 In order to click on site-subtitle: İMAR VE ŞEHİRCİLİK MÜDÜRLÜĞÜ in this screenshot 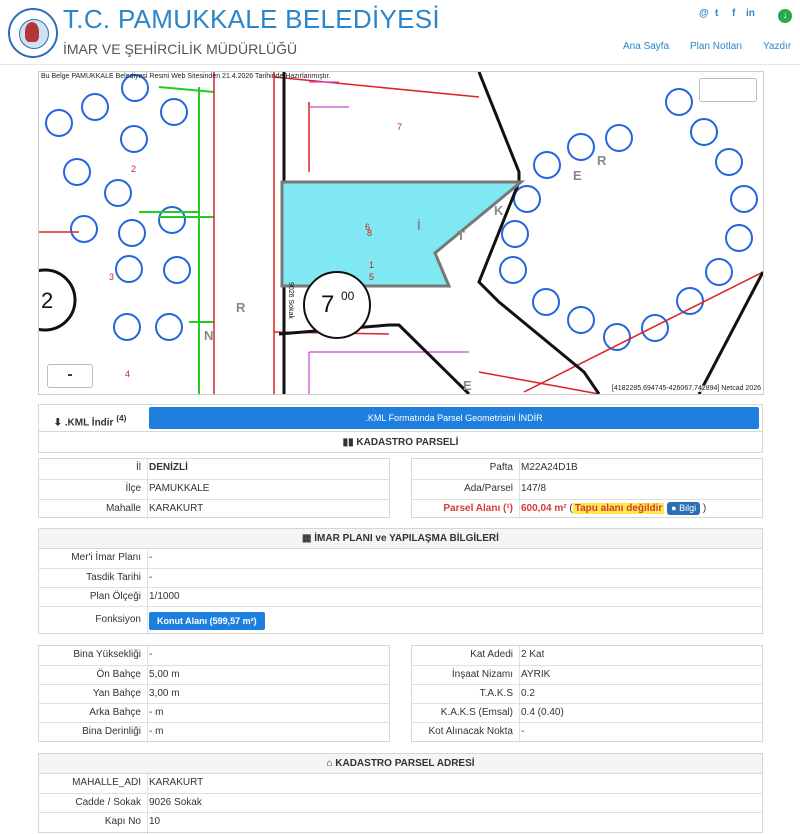, I will do `click(180, 49)`.